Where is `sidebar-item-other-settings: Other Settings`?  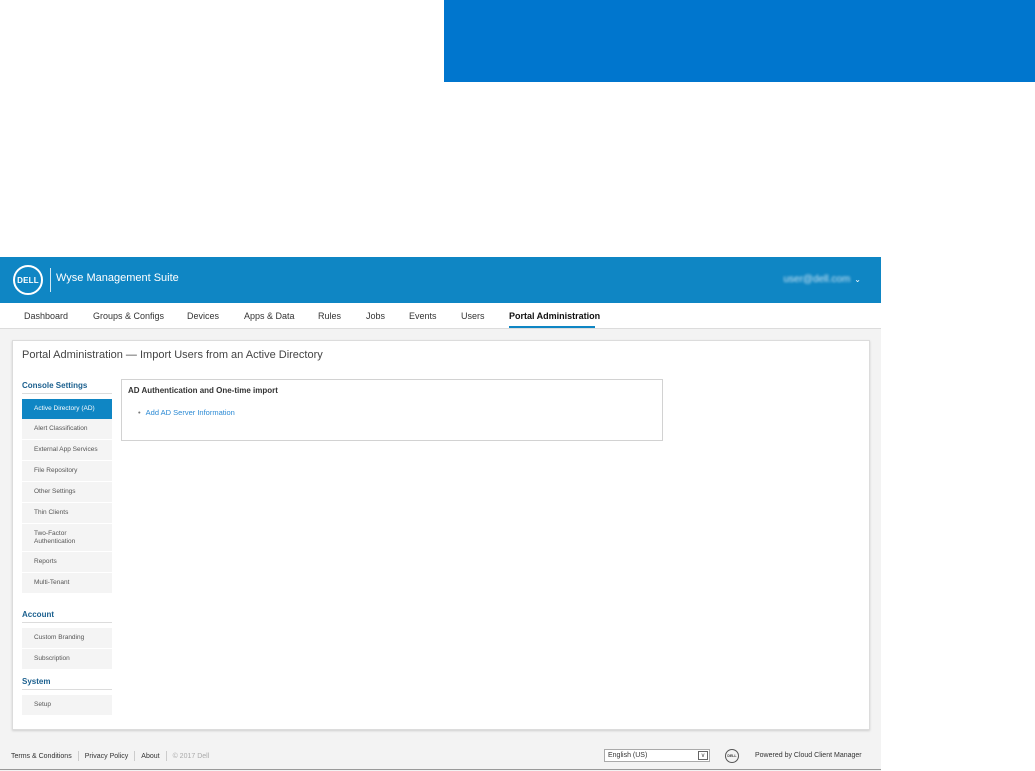 sidebar-item-other-settings: Other Settings is located at coordinates (67, 492).